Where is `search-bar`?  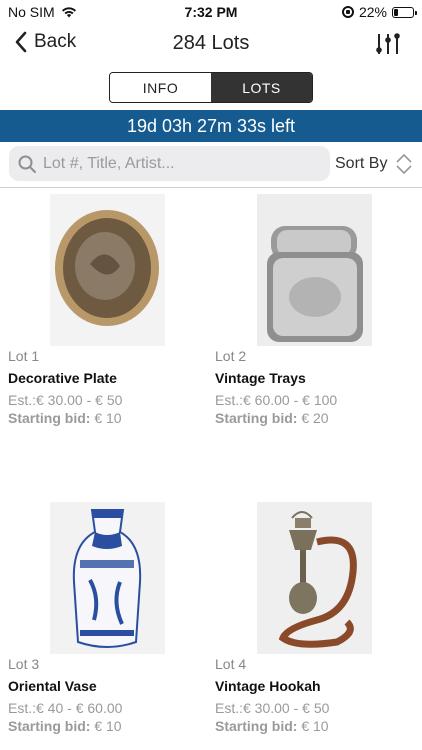
search-bar is located at coordinates (169, 163).